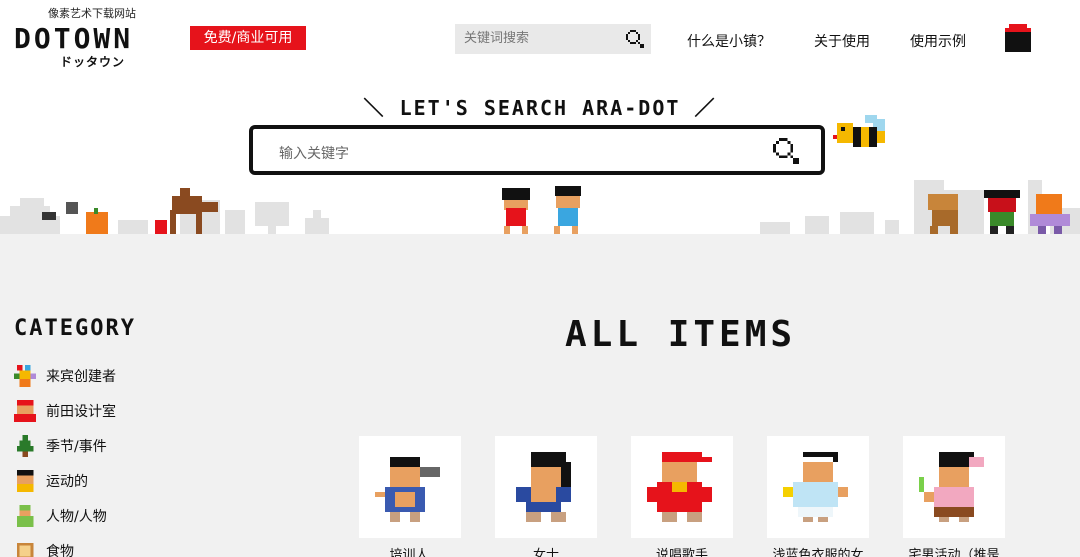 The width and height of the screenshot is (1080, 557). What do you see at coordinates (93, 62) in the screenshot?
I see `site-logo-subtitle: ドッタウン` at bounding box center [93, 62].